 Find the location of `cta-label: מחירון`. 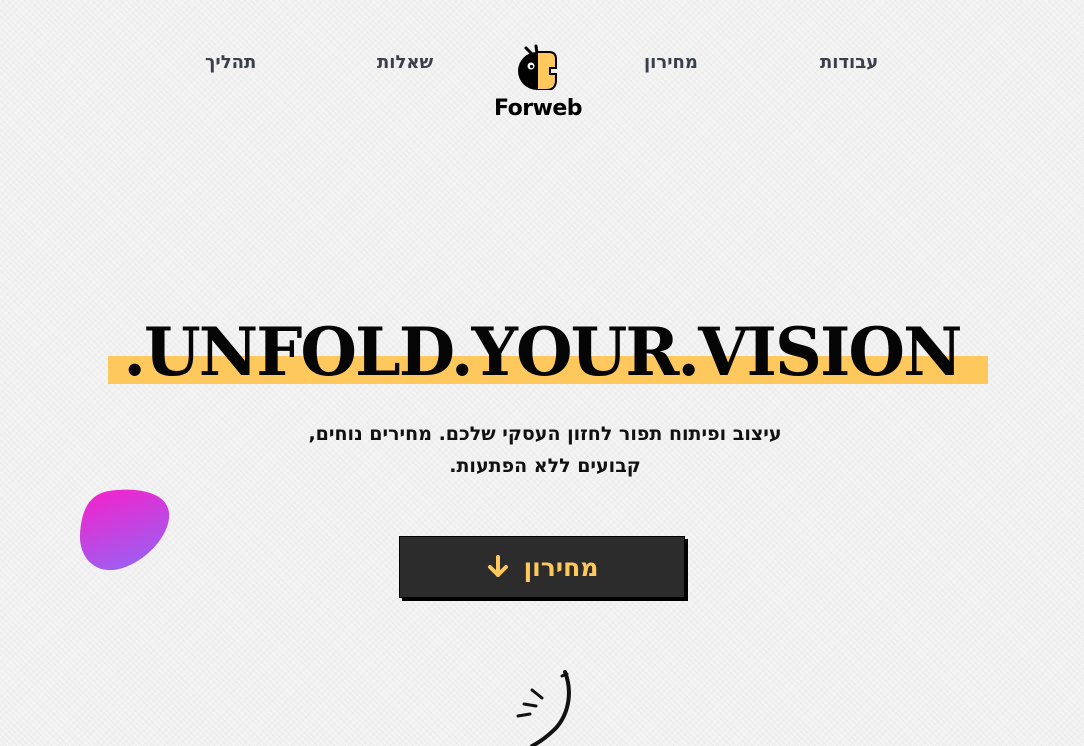

cta-label: מחירון is located at coordinates (561, 567).